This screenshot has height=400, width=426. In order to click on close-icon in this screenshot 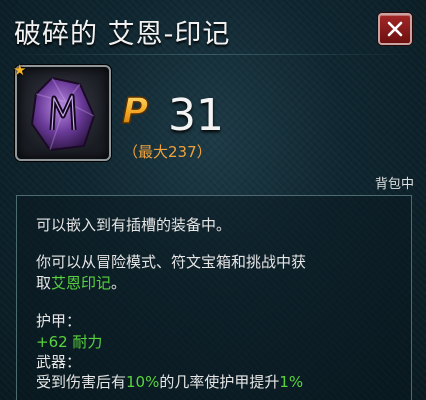, I will do `click(395, 29)`.